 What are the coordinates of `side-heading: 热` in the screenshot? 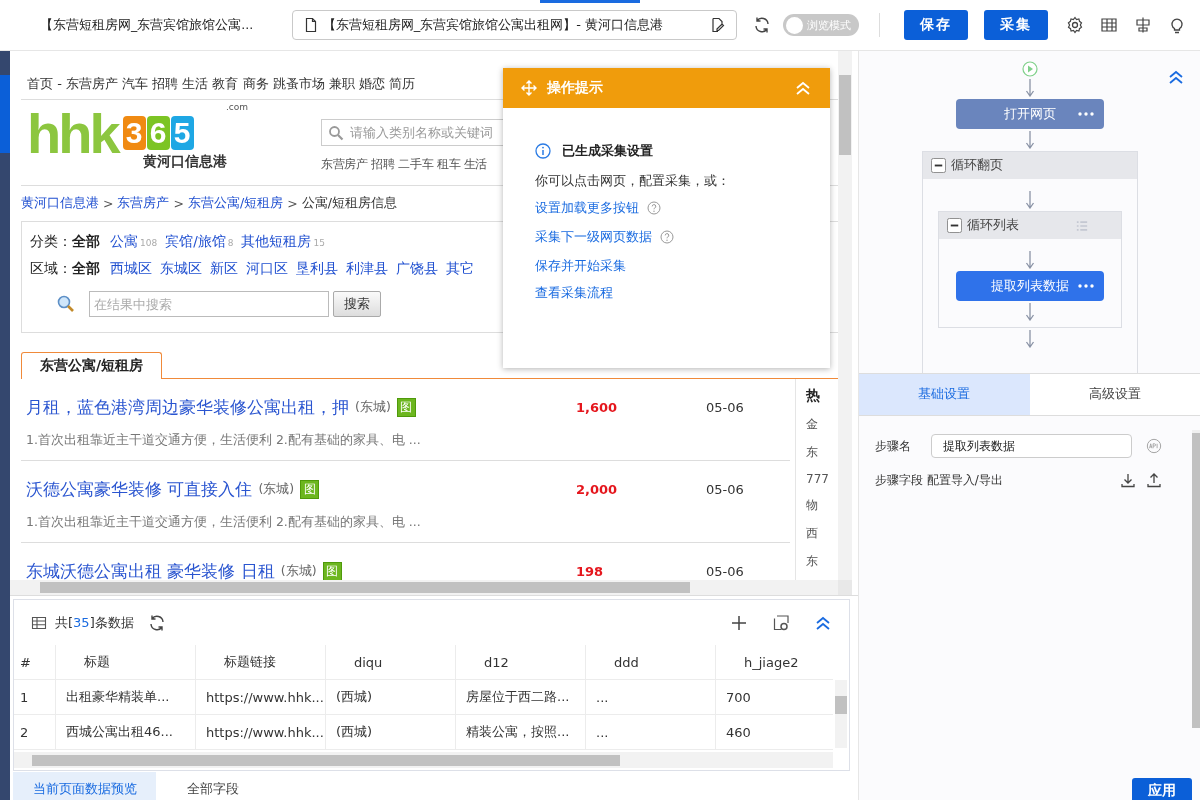 It's located at (813, 396).